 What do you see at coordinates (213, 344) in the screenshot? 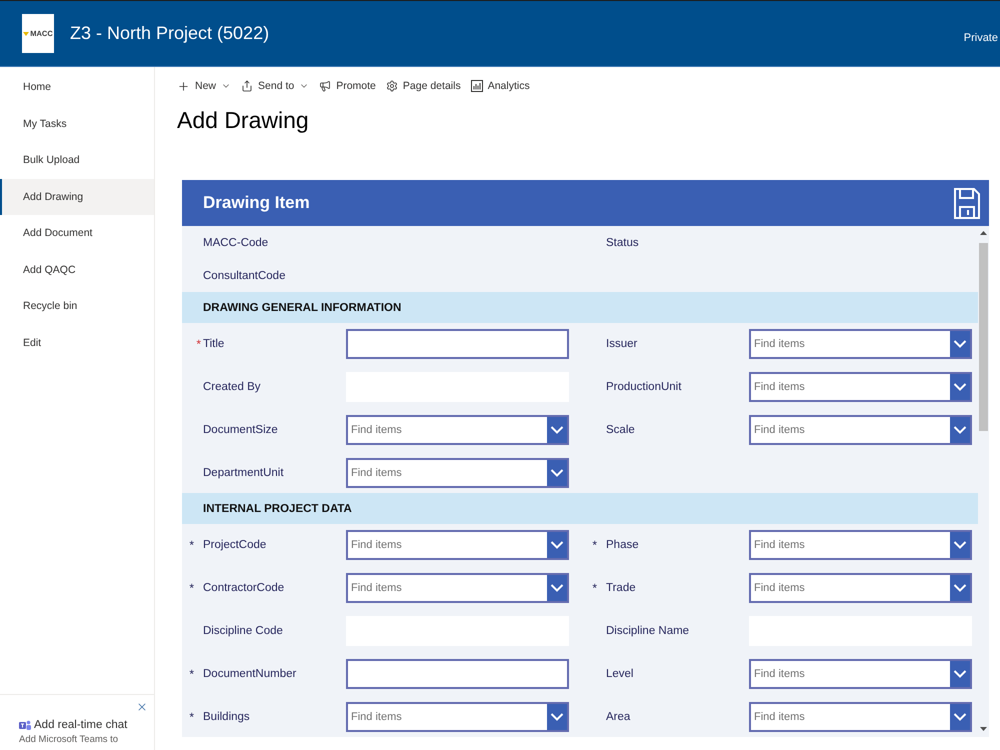
I see `field-label: Title` at bounding box center [213, 344].